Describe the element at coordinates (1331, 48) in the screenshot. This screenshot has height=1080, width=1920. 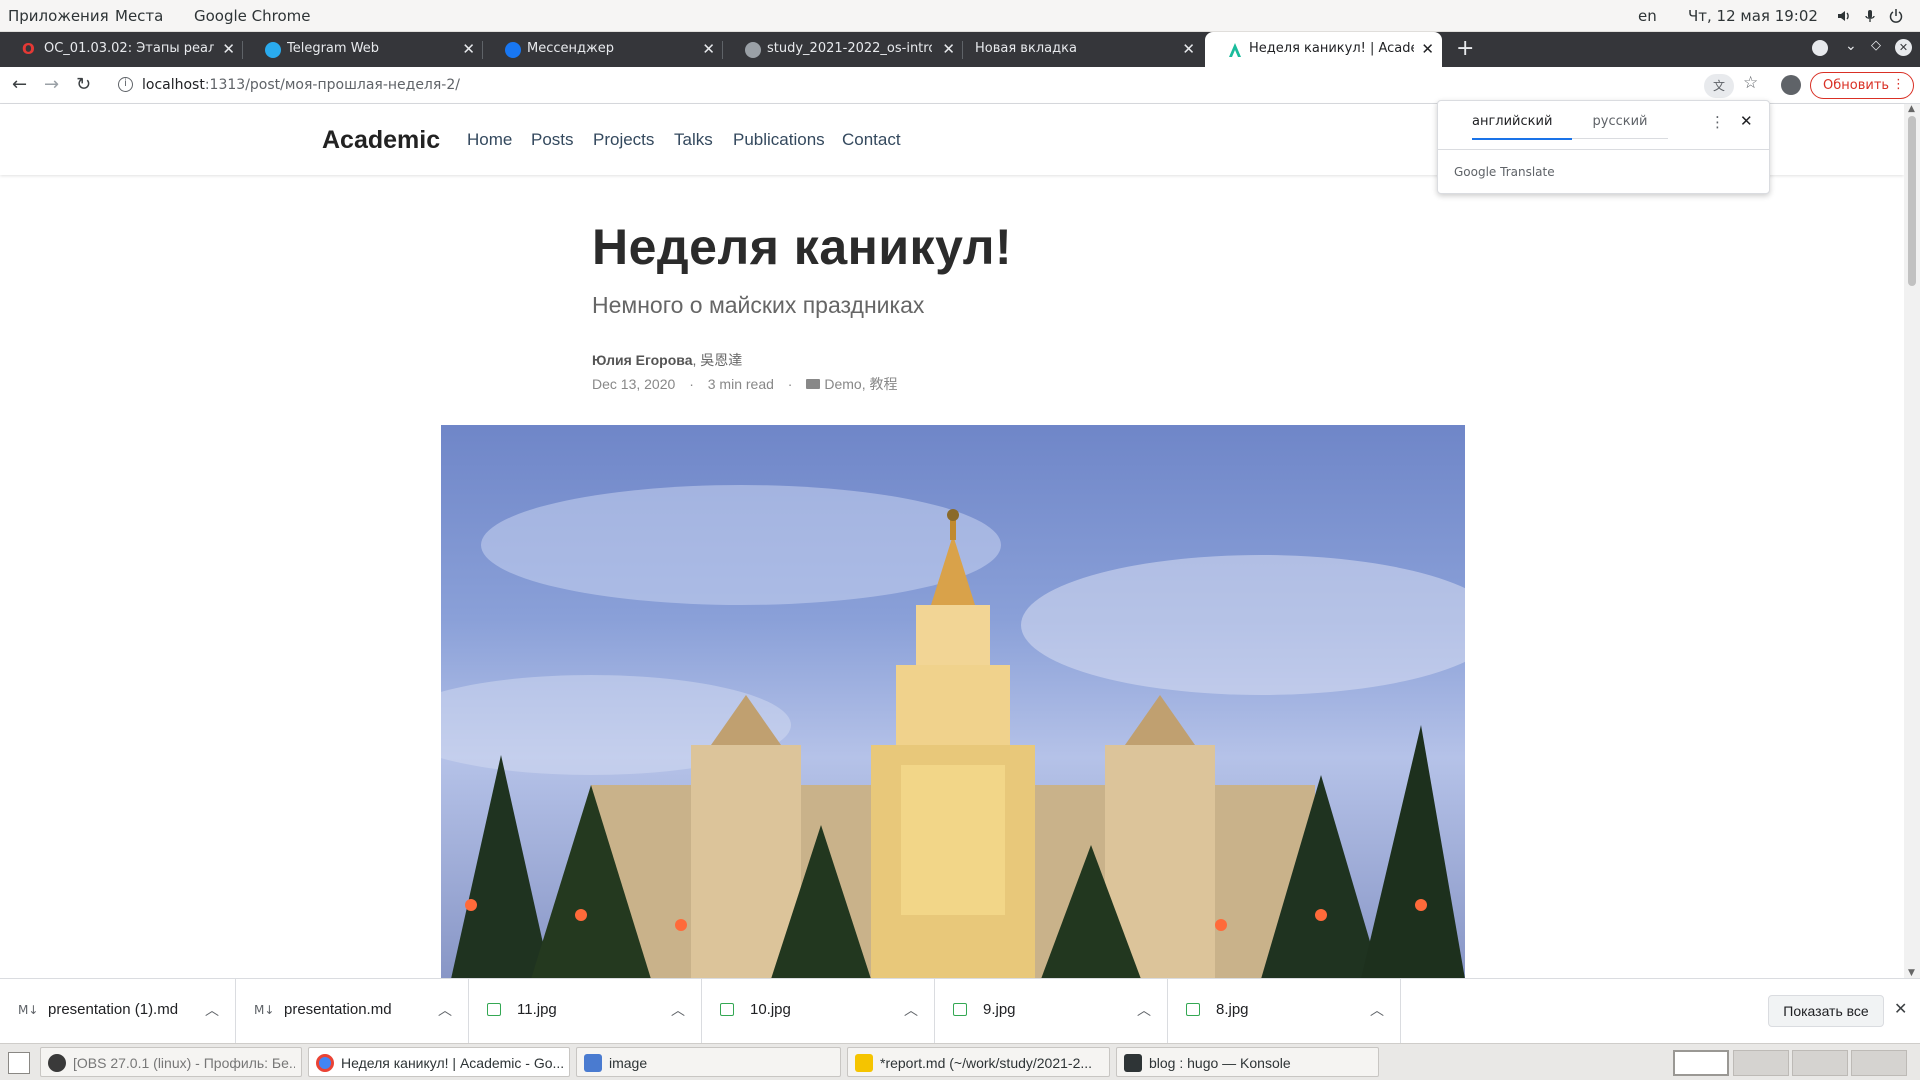
I see `tab-title: Неделя каникул! | Academic` at that location.